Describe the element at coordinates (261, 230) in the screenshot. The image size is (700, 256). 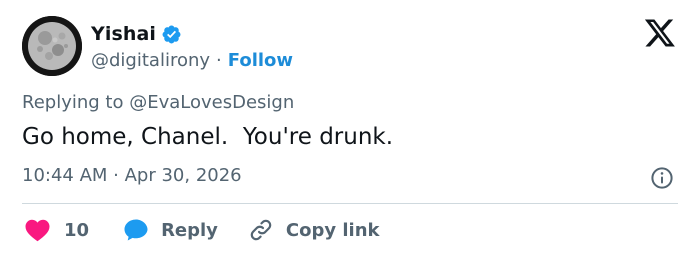
I see `link-icon` at that location.